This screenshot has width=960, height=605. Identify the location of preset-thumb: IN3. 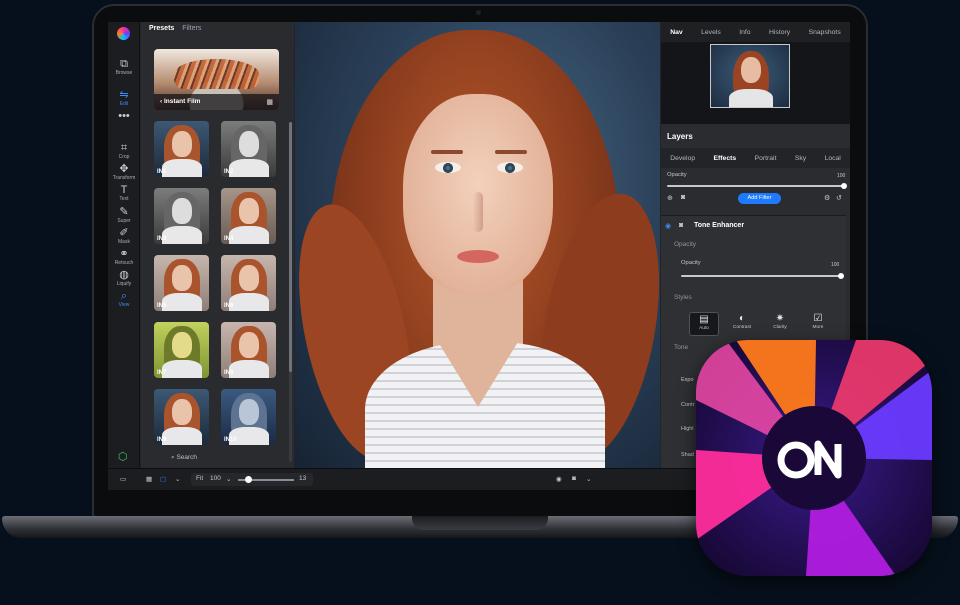
(181, 216).